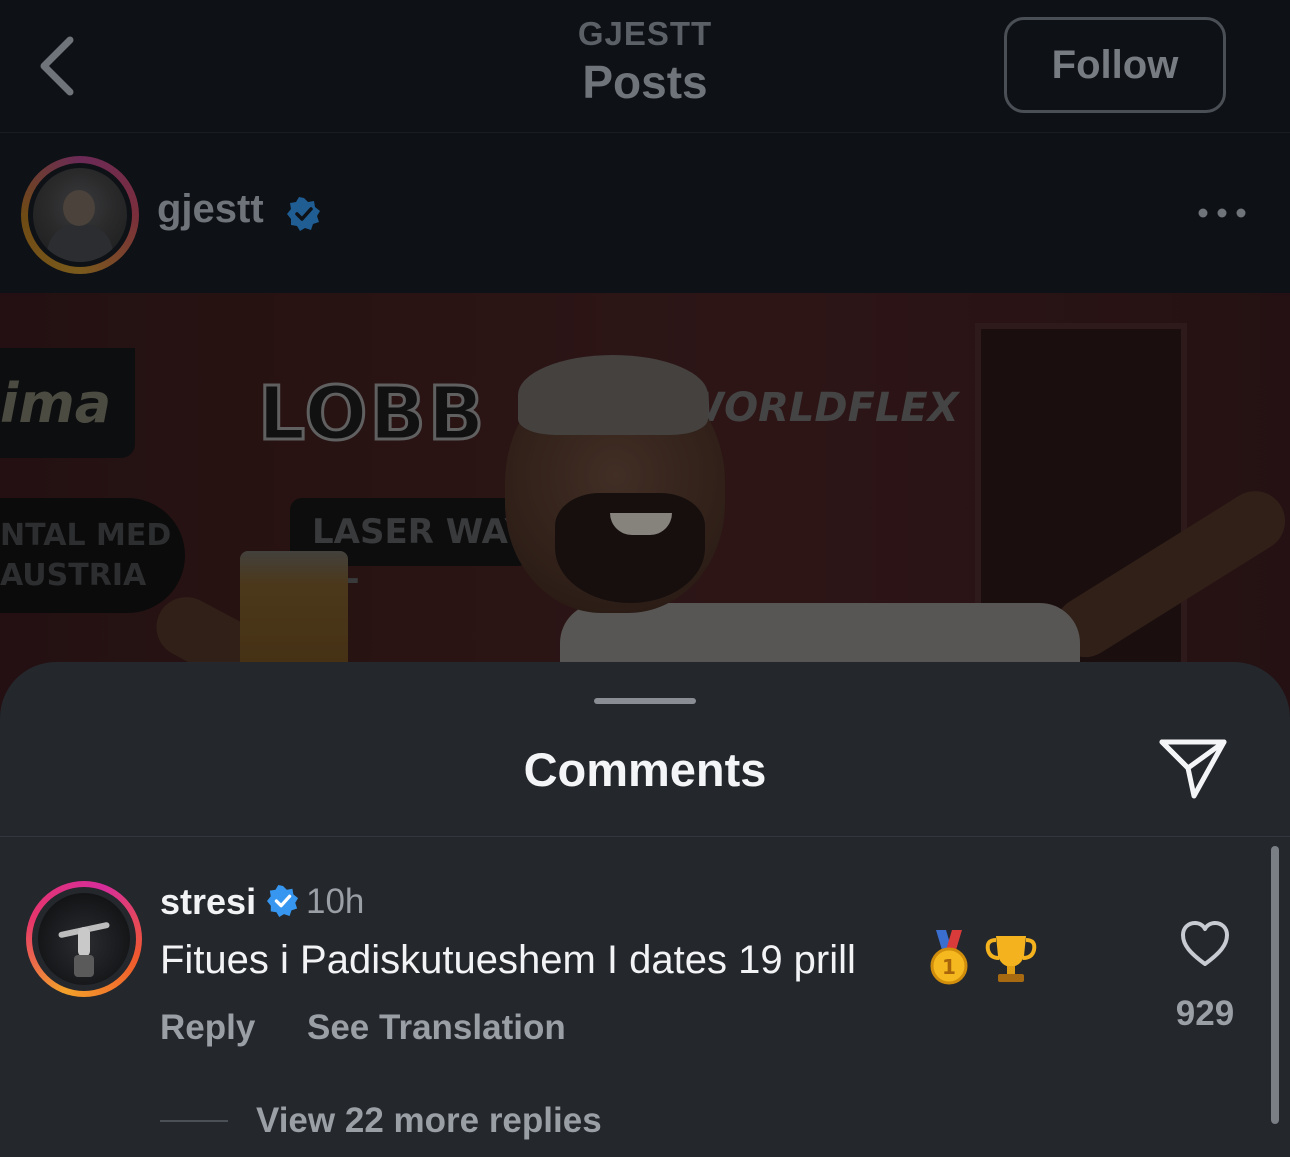 The width and height of the screenshot is (1290, 1157). I want to click on comment-author-avatar, so click(84, 939).